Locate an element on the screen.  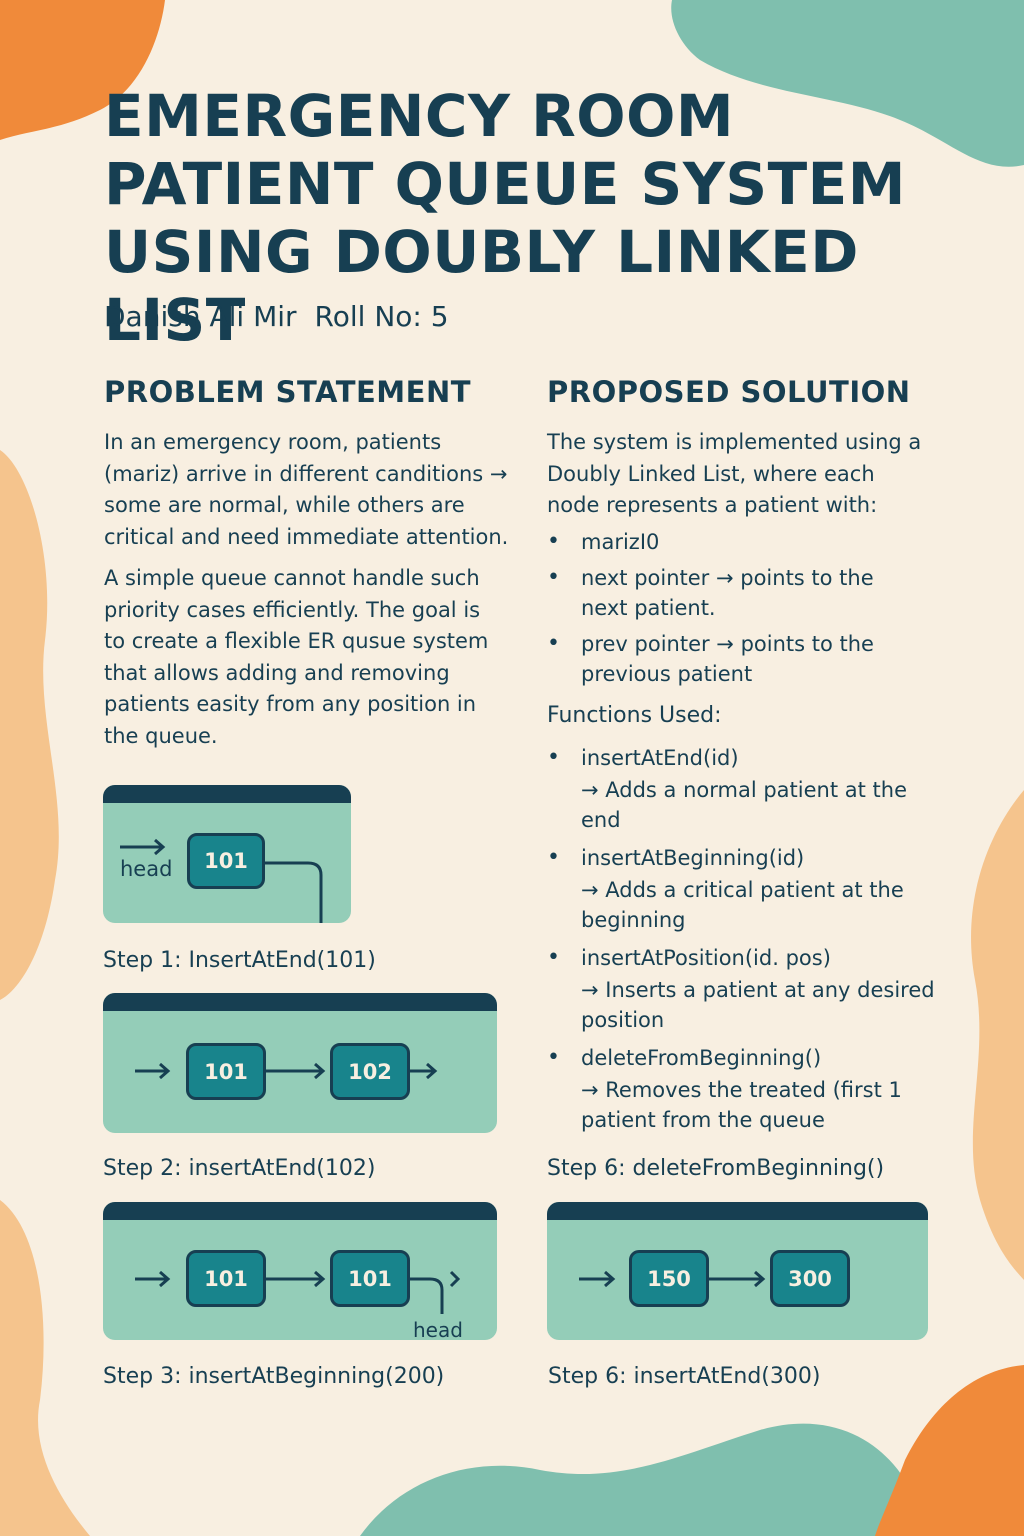
step1-caption: Step 1: InsertAtEnd(101) is located at coordinates (239, 960).